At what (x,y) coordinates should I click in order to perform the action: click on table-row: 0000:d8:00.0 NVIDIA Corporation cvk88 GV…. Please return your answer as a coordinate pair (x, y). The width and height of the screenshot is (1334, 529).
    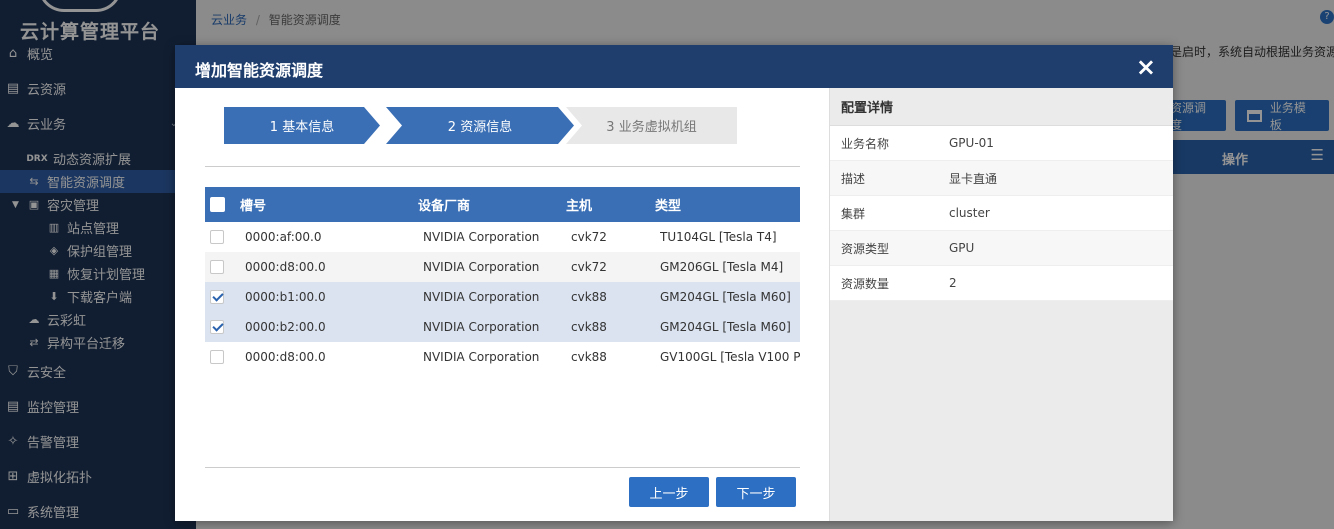
    Looking at the image, I should click on (502, 357).